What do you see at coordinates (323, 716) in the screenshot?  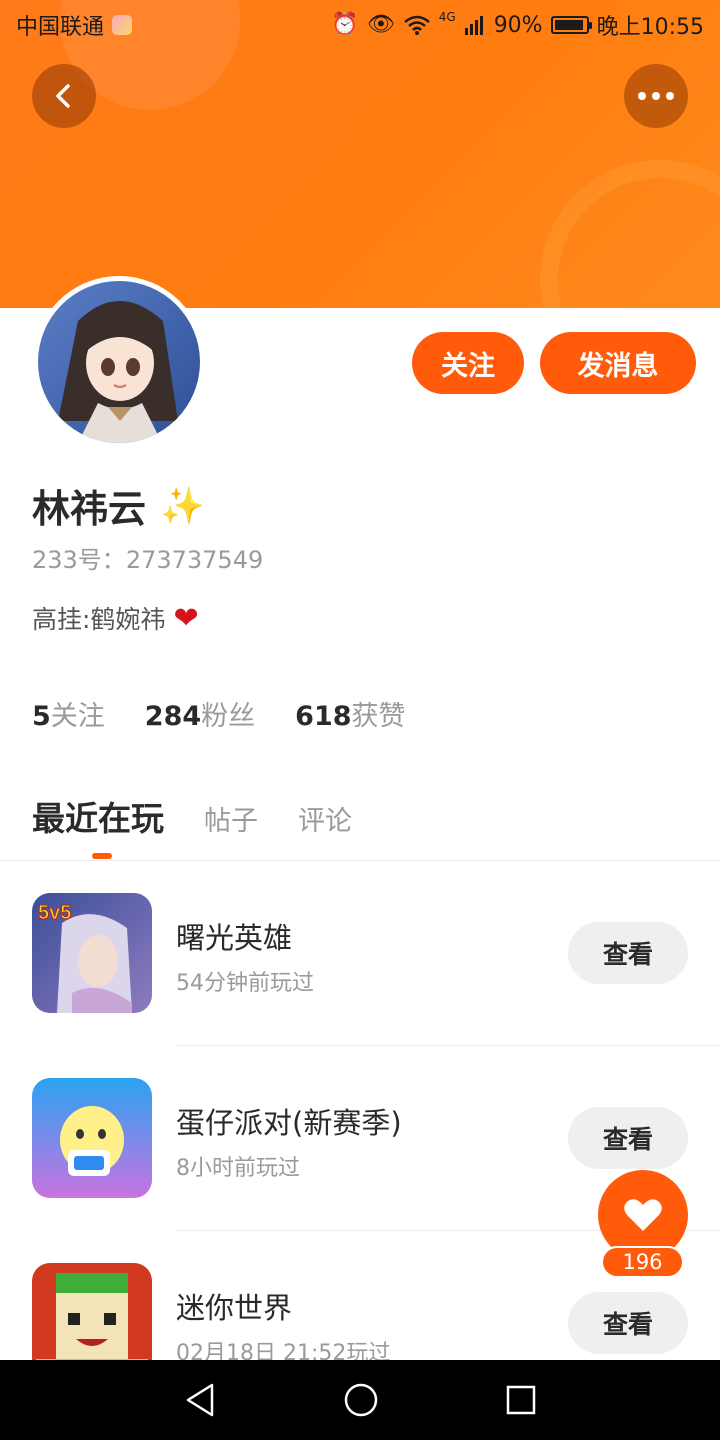 I see `stat-value: 618` at bounding box center [323, 716].